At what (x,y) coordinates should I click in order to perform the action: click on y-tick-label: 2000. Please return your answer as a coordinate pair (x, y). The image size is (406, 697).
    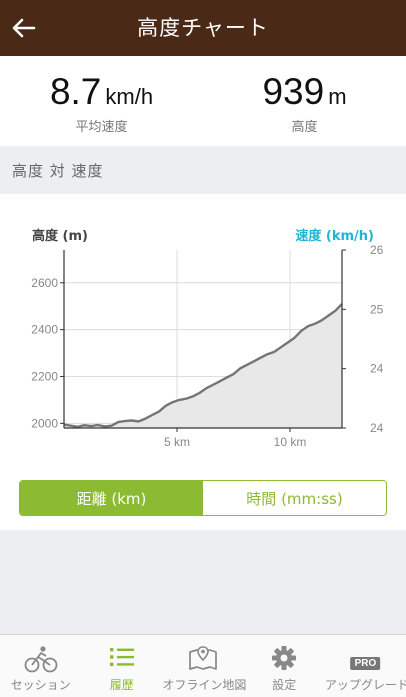
    Looking at the image, I should click on (44, 423).